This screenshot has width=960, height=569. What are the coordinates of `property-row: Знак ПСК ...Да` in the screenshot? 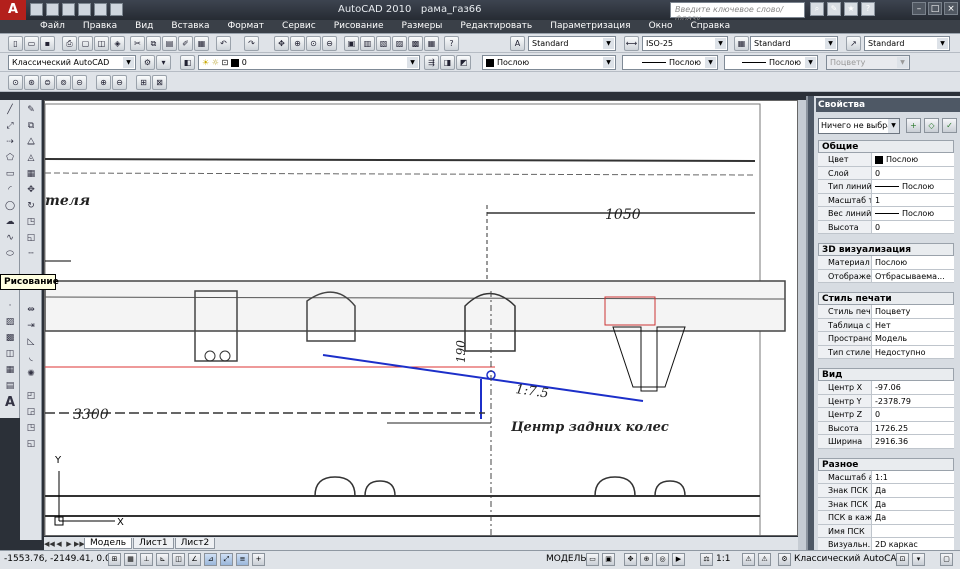 It's located at (886, 491).